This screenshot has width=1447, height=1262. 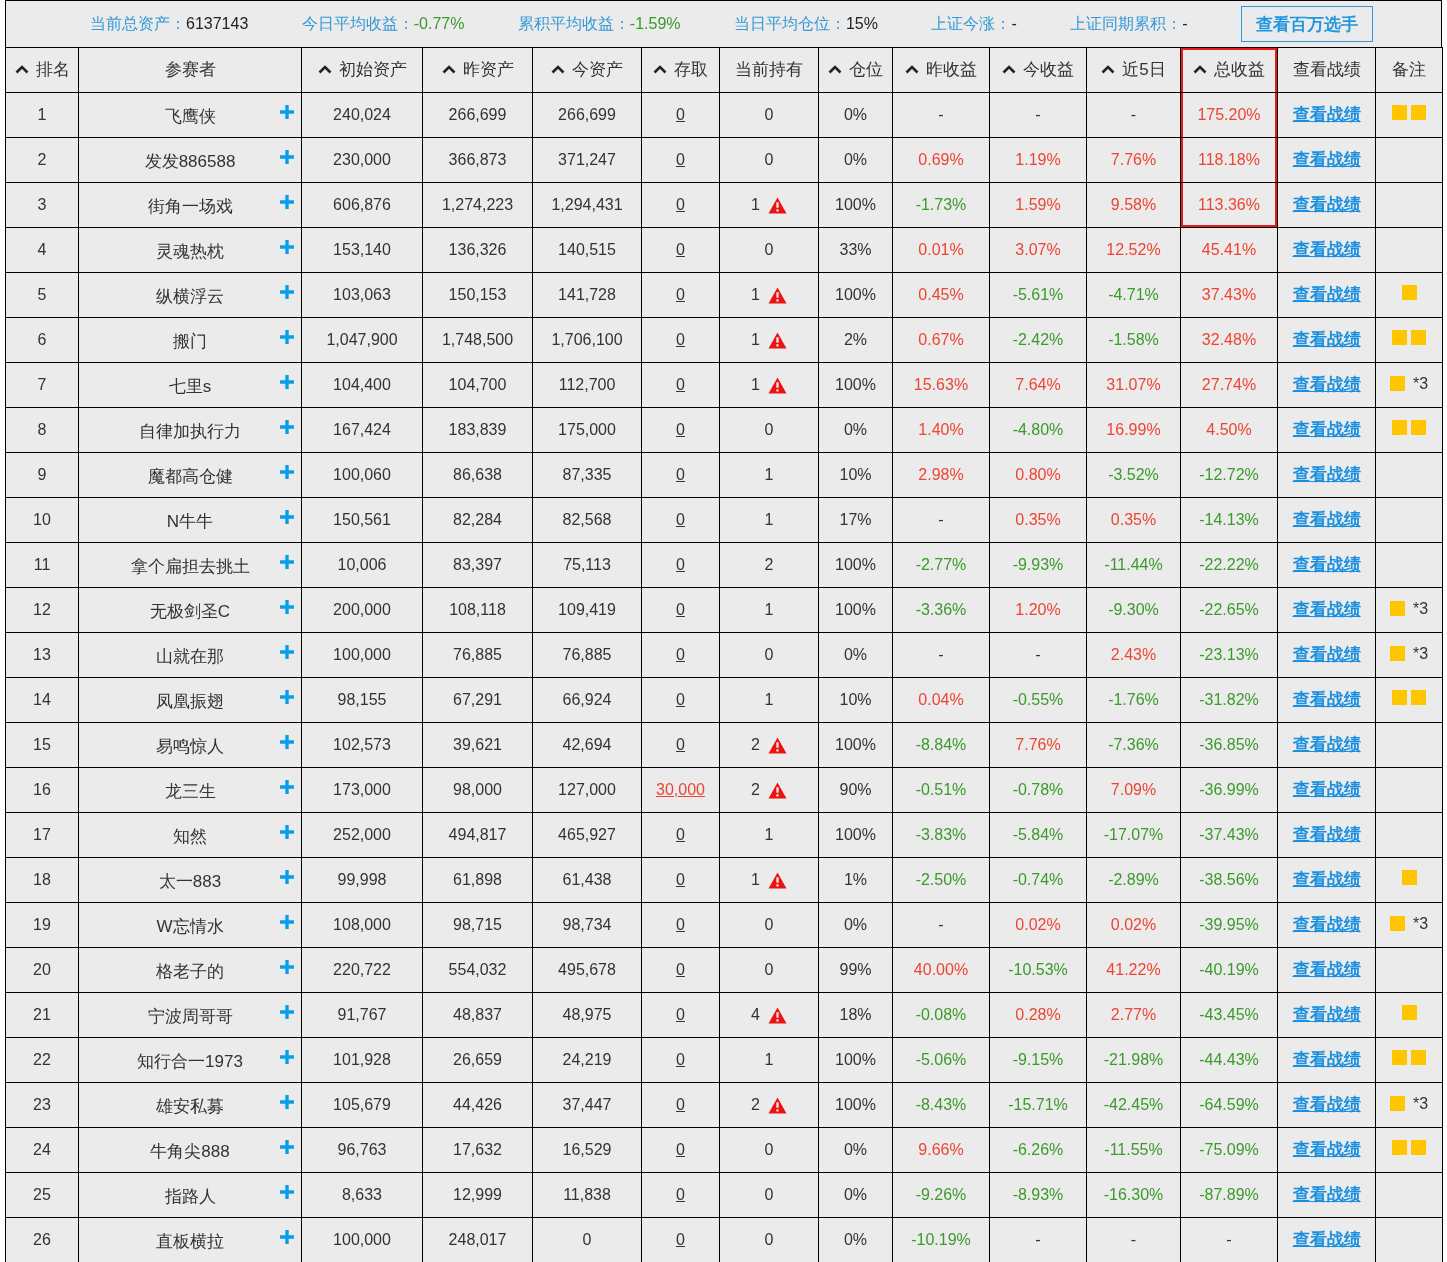 I want to click on table-cell: 76,885, so click(x=587, y=655).